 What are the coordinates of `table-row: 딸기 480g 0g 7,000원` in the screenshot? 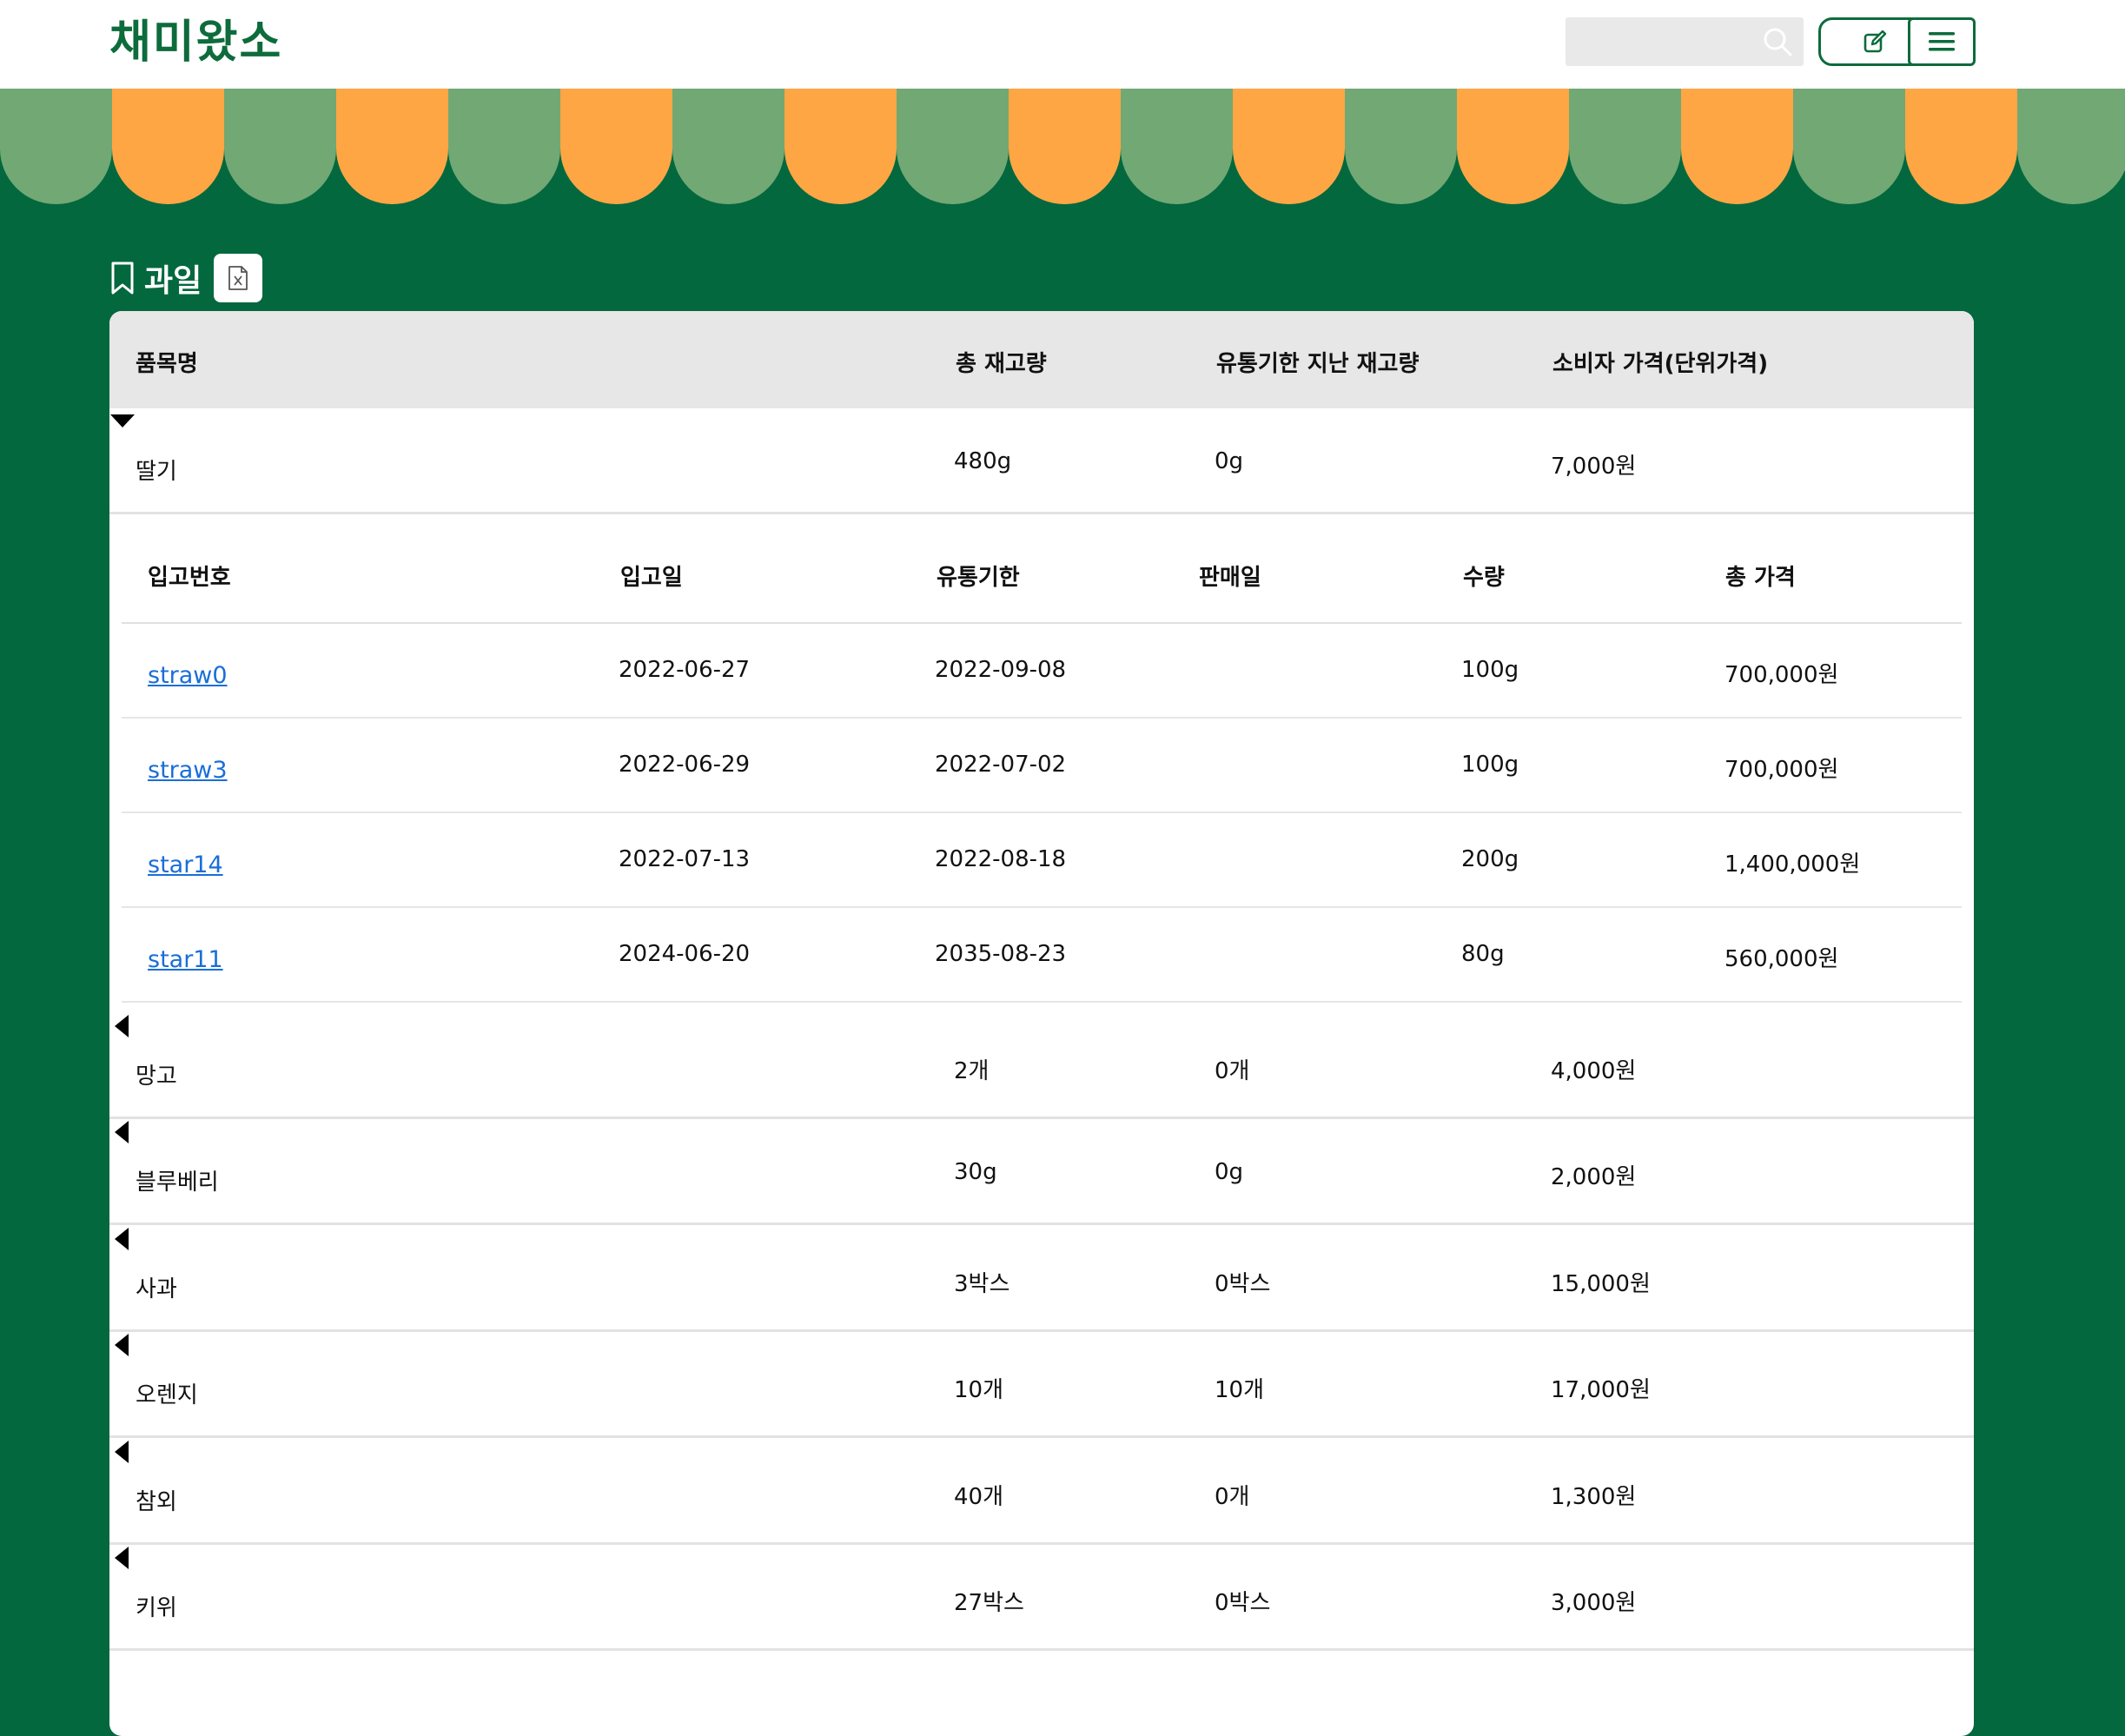 It's located at (1041, 461).